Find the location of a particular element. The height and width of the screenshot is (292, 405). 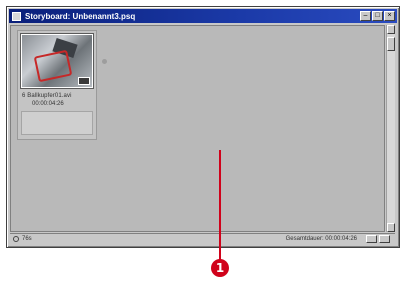

zoom-icon is located at coordinates (16, 239).